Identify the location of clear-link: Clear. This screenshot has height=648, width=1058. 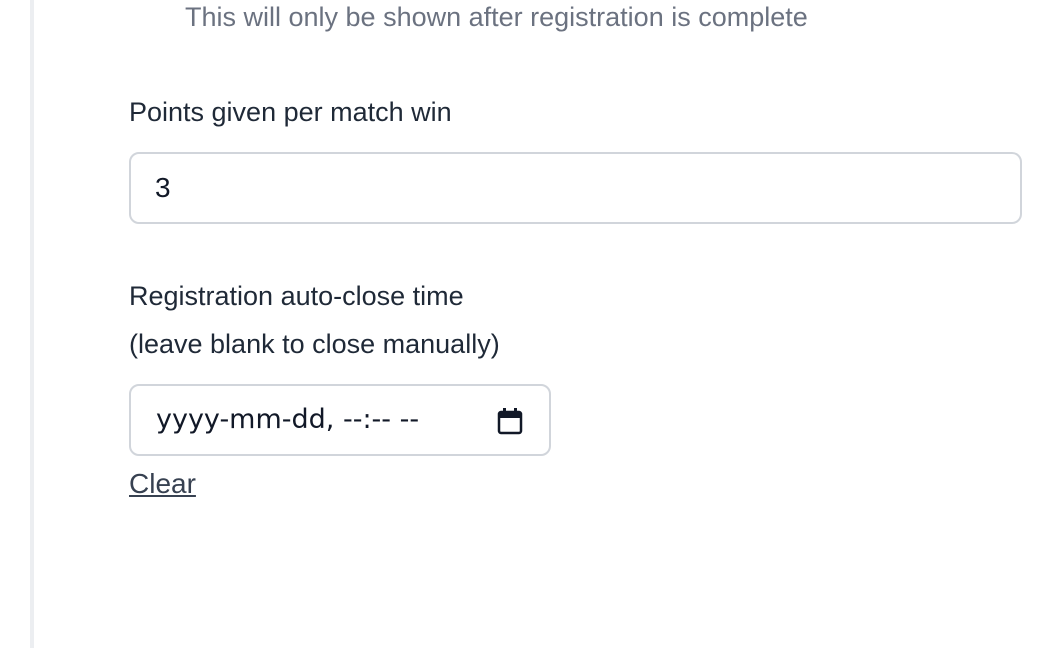
(162, 484).